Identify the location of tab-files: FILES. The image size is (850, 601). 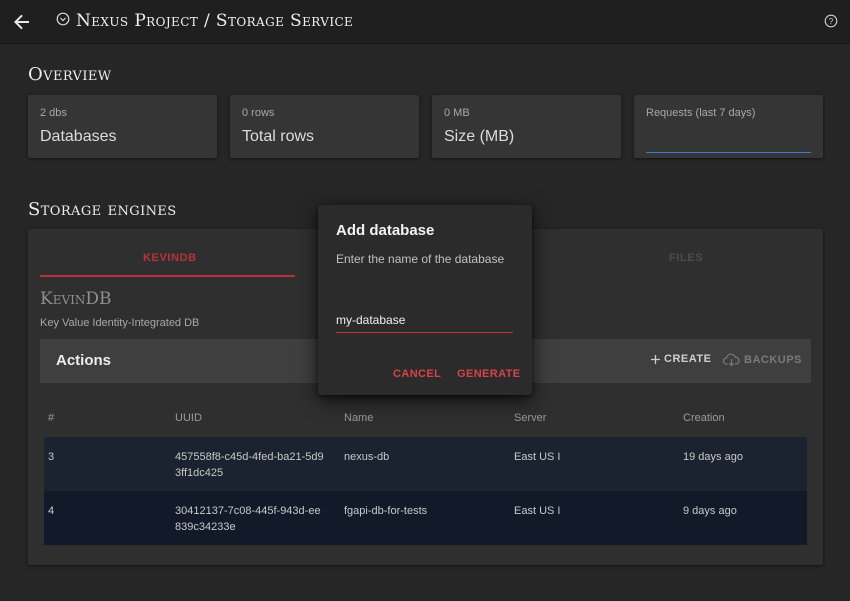
(686, 258).